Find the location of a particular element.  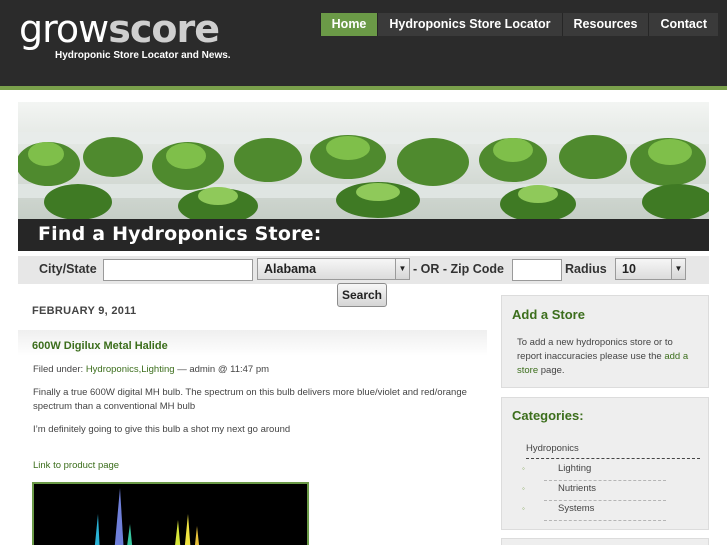

city-state-input is located at coordinates (178, 270).